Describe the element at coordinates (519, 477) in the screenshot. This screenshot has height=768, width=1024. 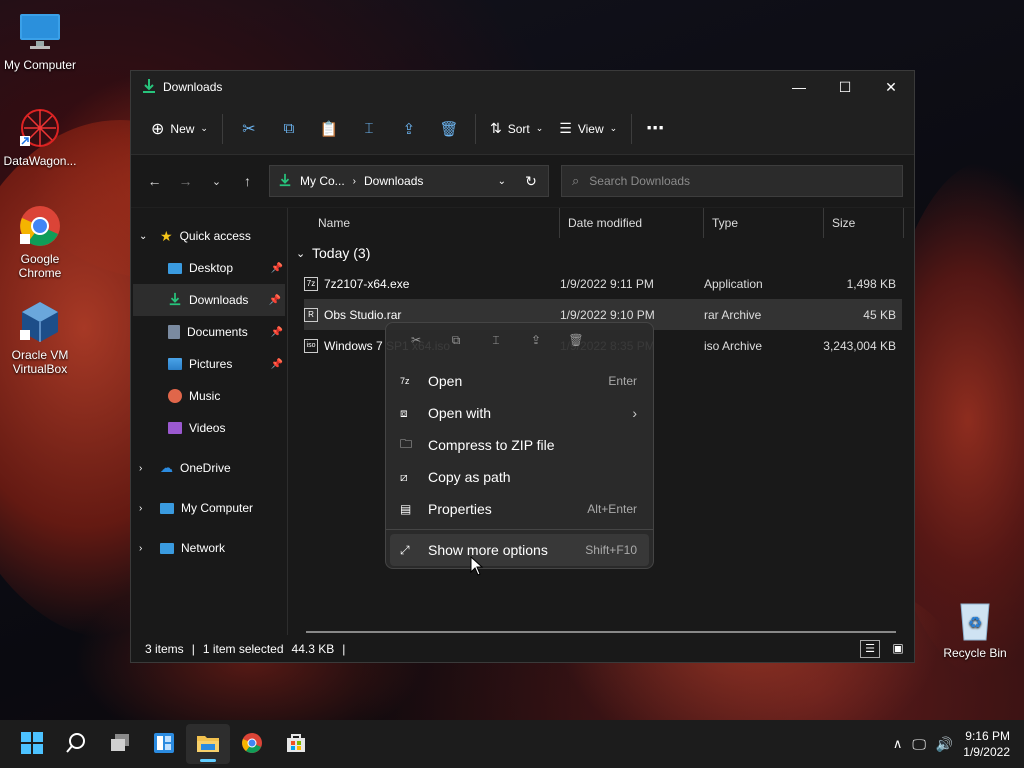
I see `context-copy-as-path: ⧄ Copy as path` at that location.